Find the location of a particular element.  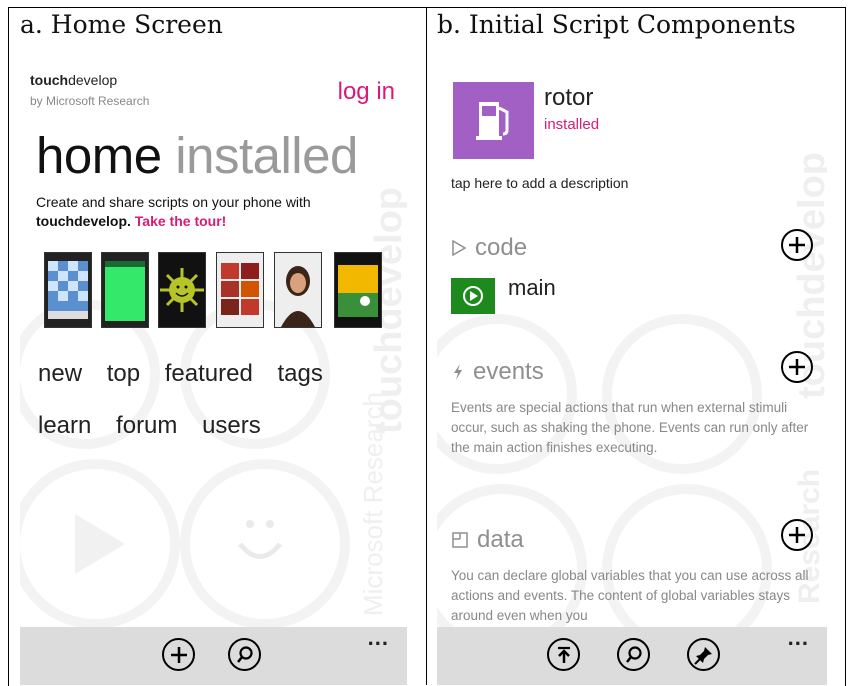

pin-icon is located at coordinates (702, 655).